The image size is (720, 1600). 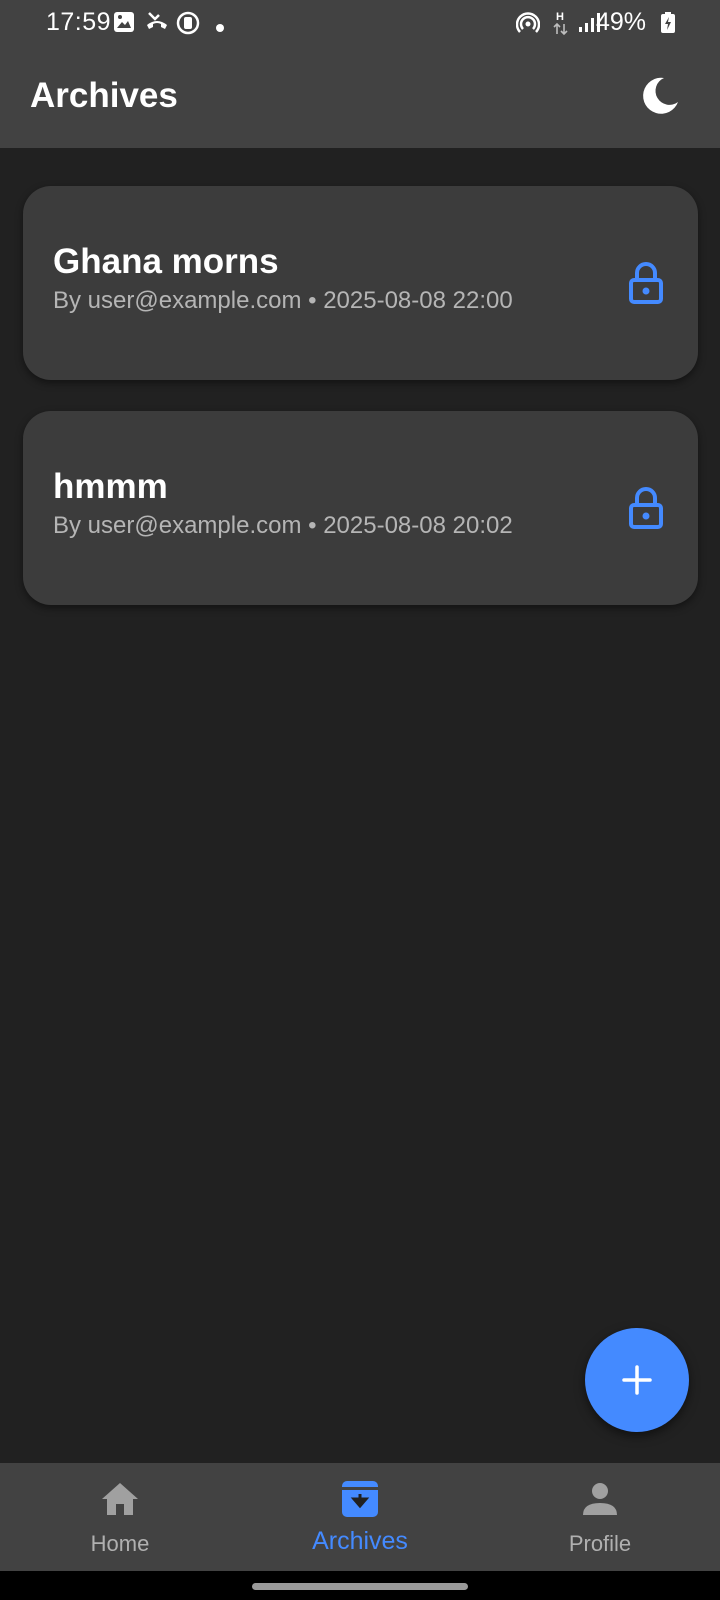 I want to click on add-archive-button, so click(x=637, y=1380).